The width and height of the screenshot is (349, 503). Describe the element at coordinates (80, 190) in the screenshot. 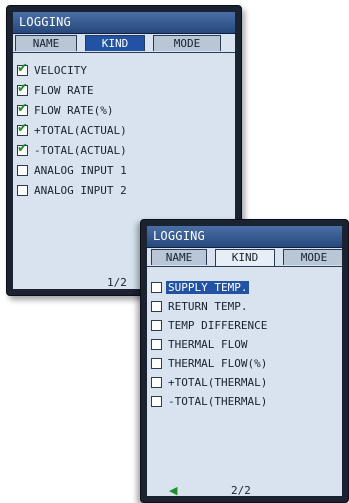

I see `item-label: ANALOG INPUT 2` at that location.